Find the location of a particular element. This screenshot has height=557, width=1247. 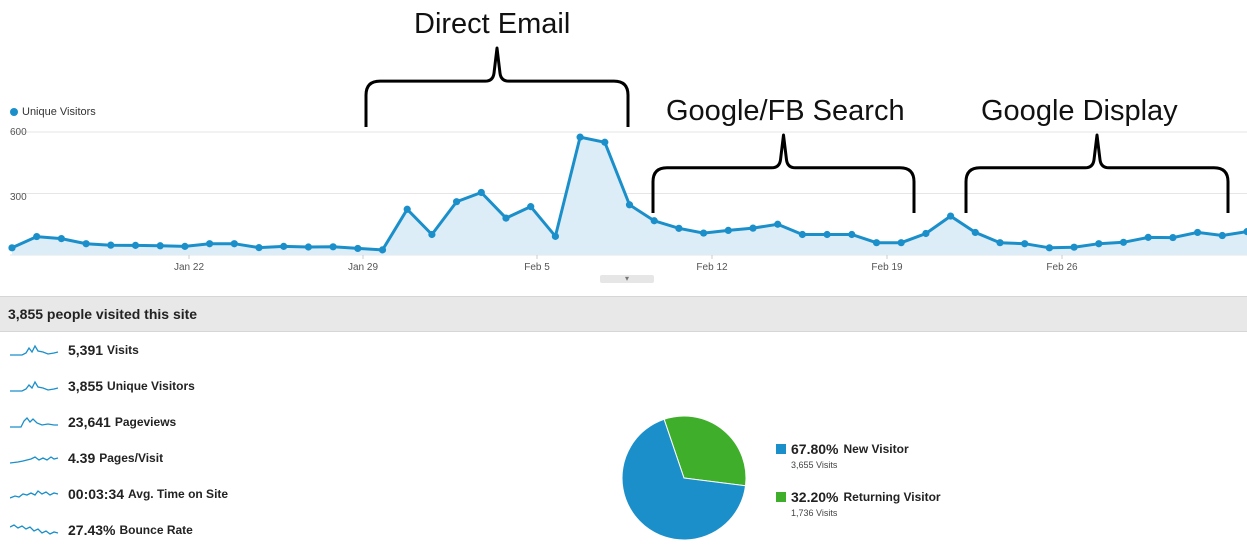

returning-visitor-swatch-icon is located at coordinates (781, 497).